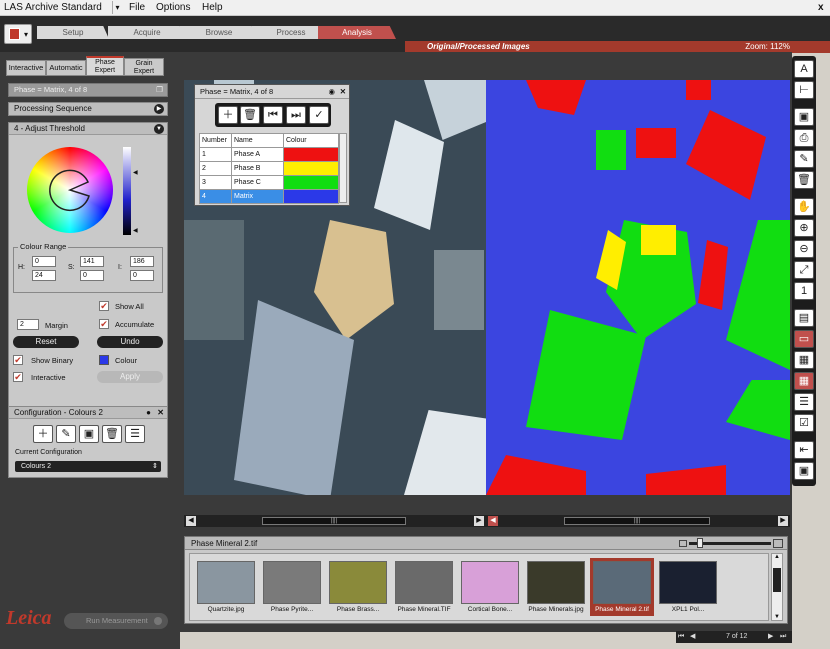 This screenshot has width=830, height=649. What do you see at coordinates (66, 68) in the screenshot?
I see `tab-automatic: Automatic` at bounding box center [66, 68].